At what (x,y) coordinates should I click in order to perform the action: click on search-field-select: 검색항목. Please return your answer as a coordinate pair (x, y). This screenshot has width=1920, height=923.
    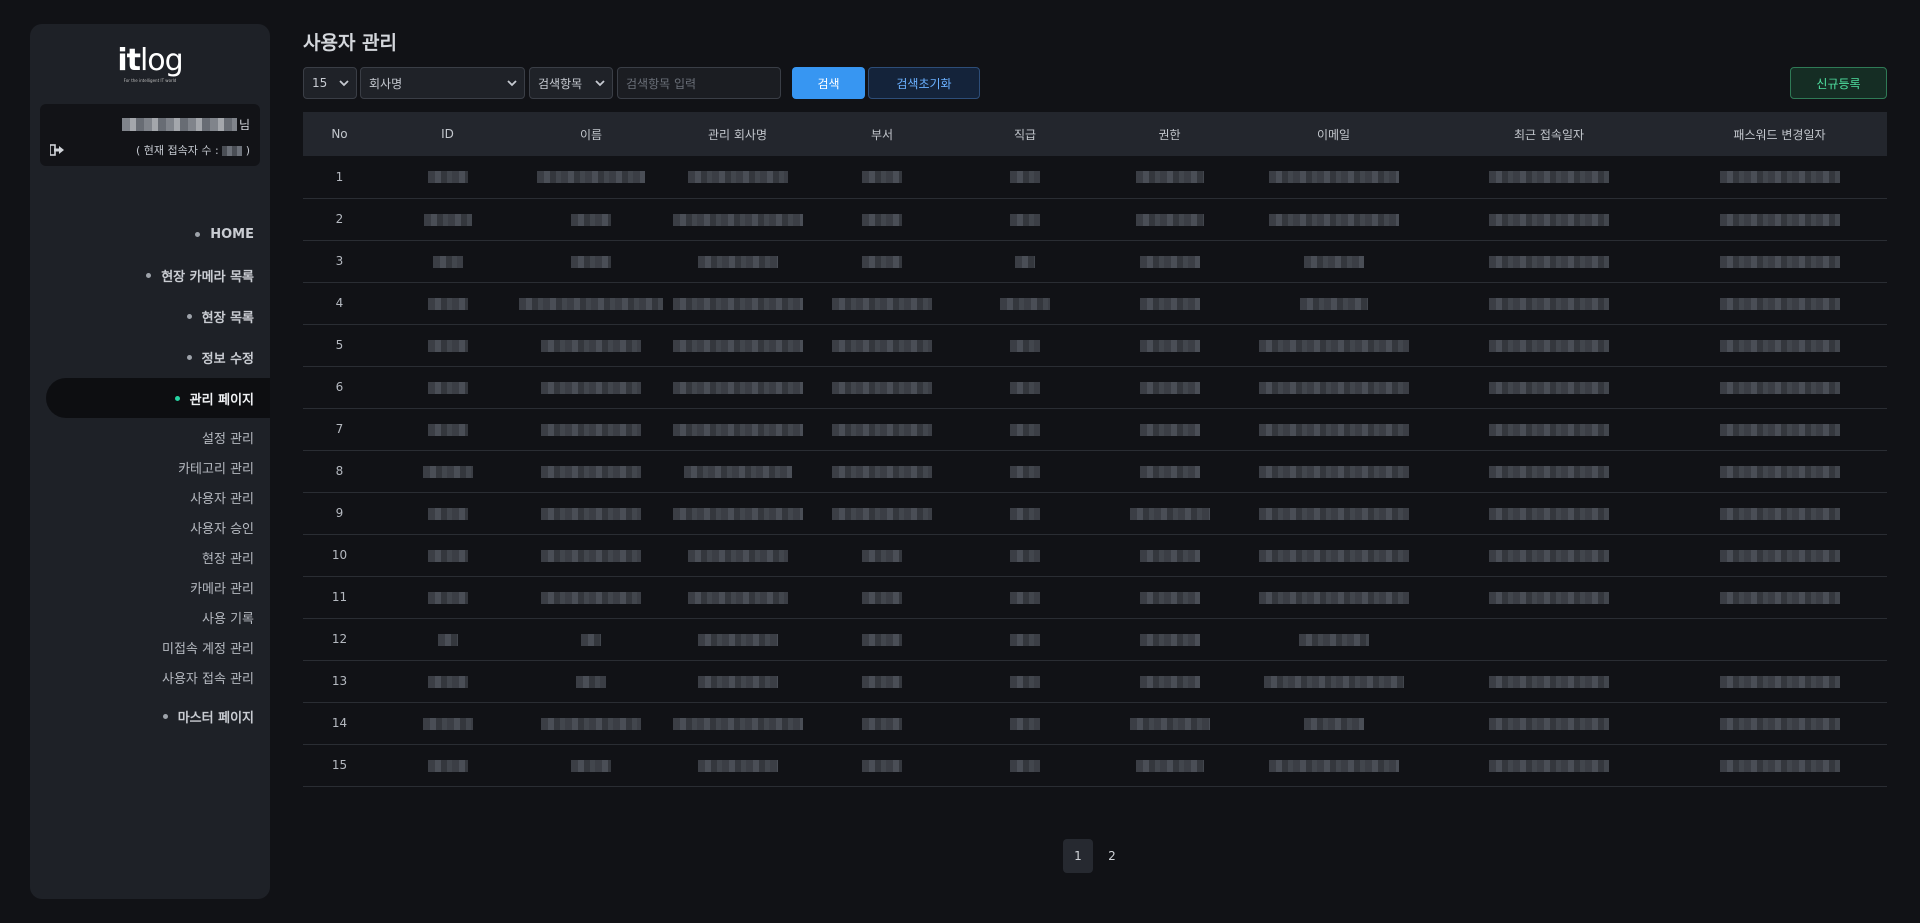
    Looking at the image, I should click on (571, 83).